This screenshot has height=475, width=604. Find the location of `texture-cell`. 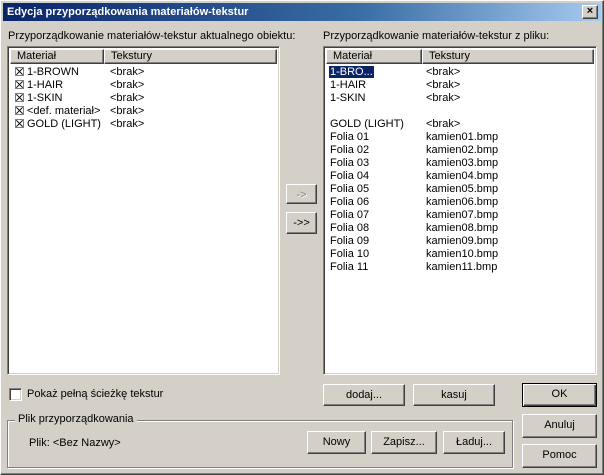

texture-cell is located at coordinates (424, 111).